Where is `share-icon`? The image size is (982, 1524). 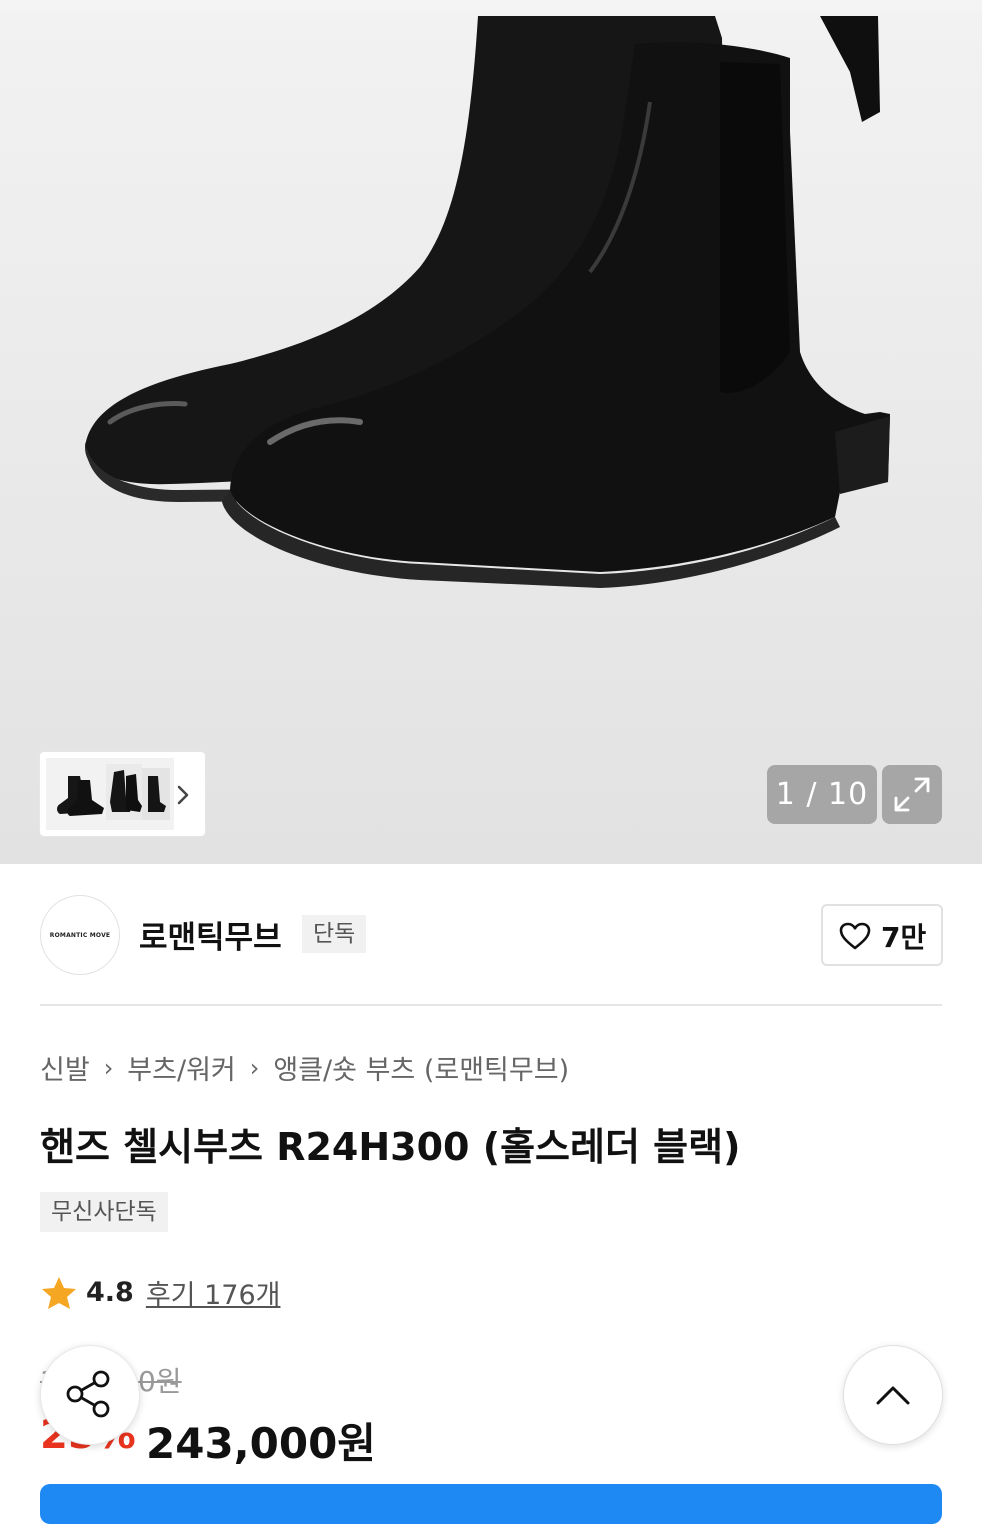 share-icon is located at coordinates (88, 1394).